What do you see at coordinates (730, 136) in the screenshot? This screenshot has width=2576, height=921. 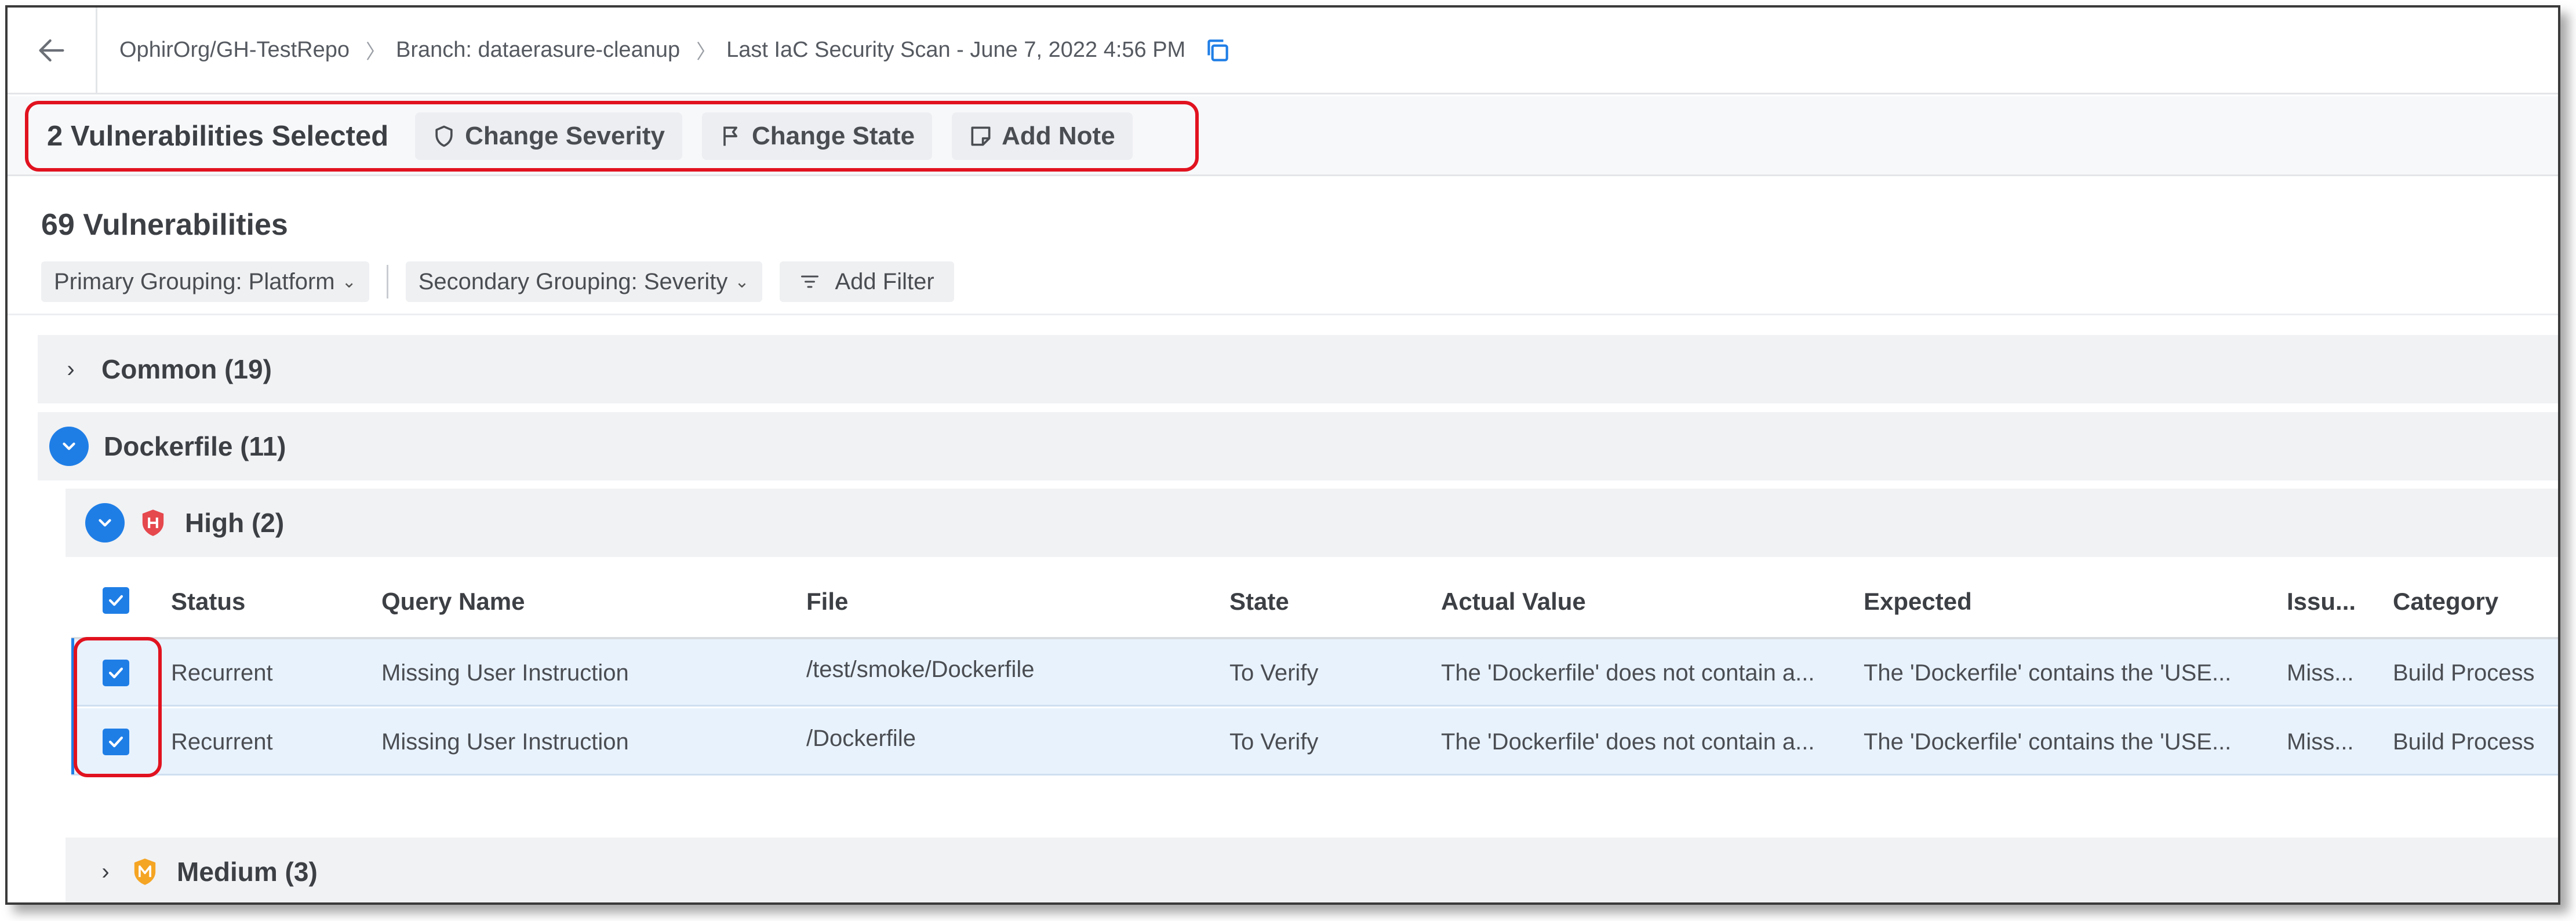 I see `flag-icon` at bounding box center [730, 136].